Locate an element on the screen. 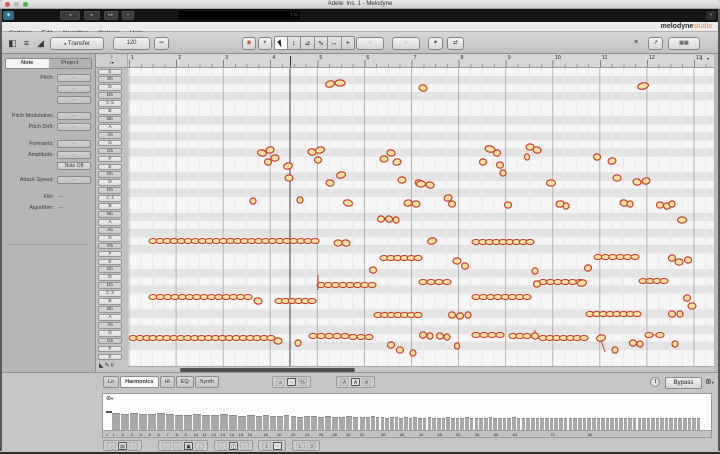 The image size is (720, 454). piano-key-G: G is located at coordinates (110, 238).